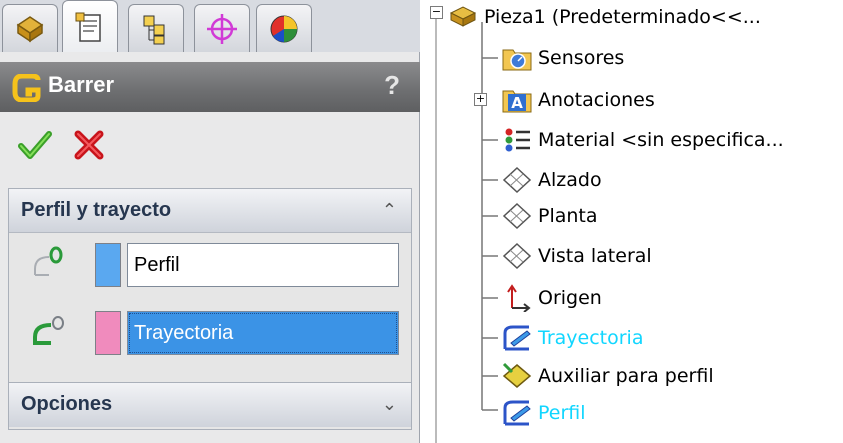 Image resolution: width=843 pixels, height=443 pixels. I want to click on path-selection-row: Trayectoria, so click(210, 333).